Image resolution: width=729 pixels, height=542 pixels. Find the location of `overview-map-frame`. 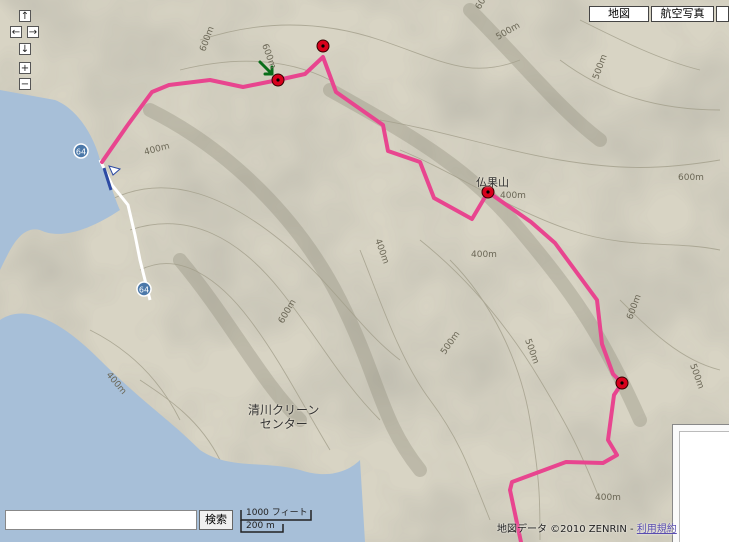

overview-map-frame is located at coordinates (704, 486).